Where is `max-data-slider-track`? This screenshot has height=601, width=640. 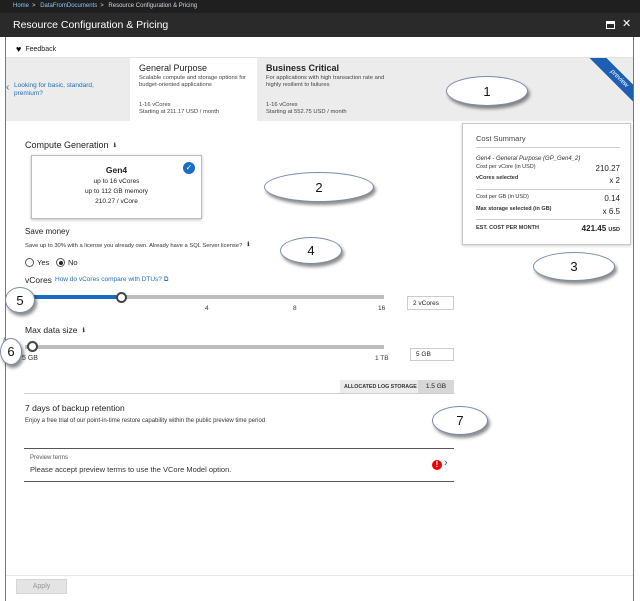
max-data-slider-track is located at coordinates (204, 347).